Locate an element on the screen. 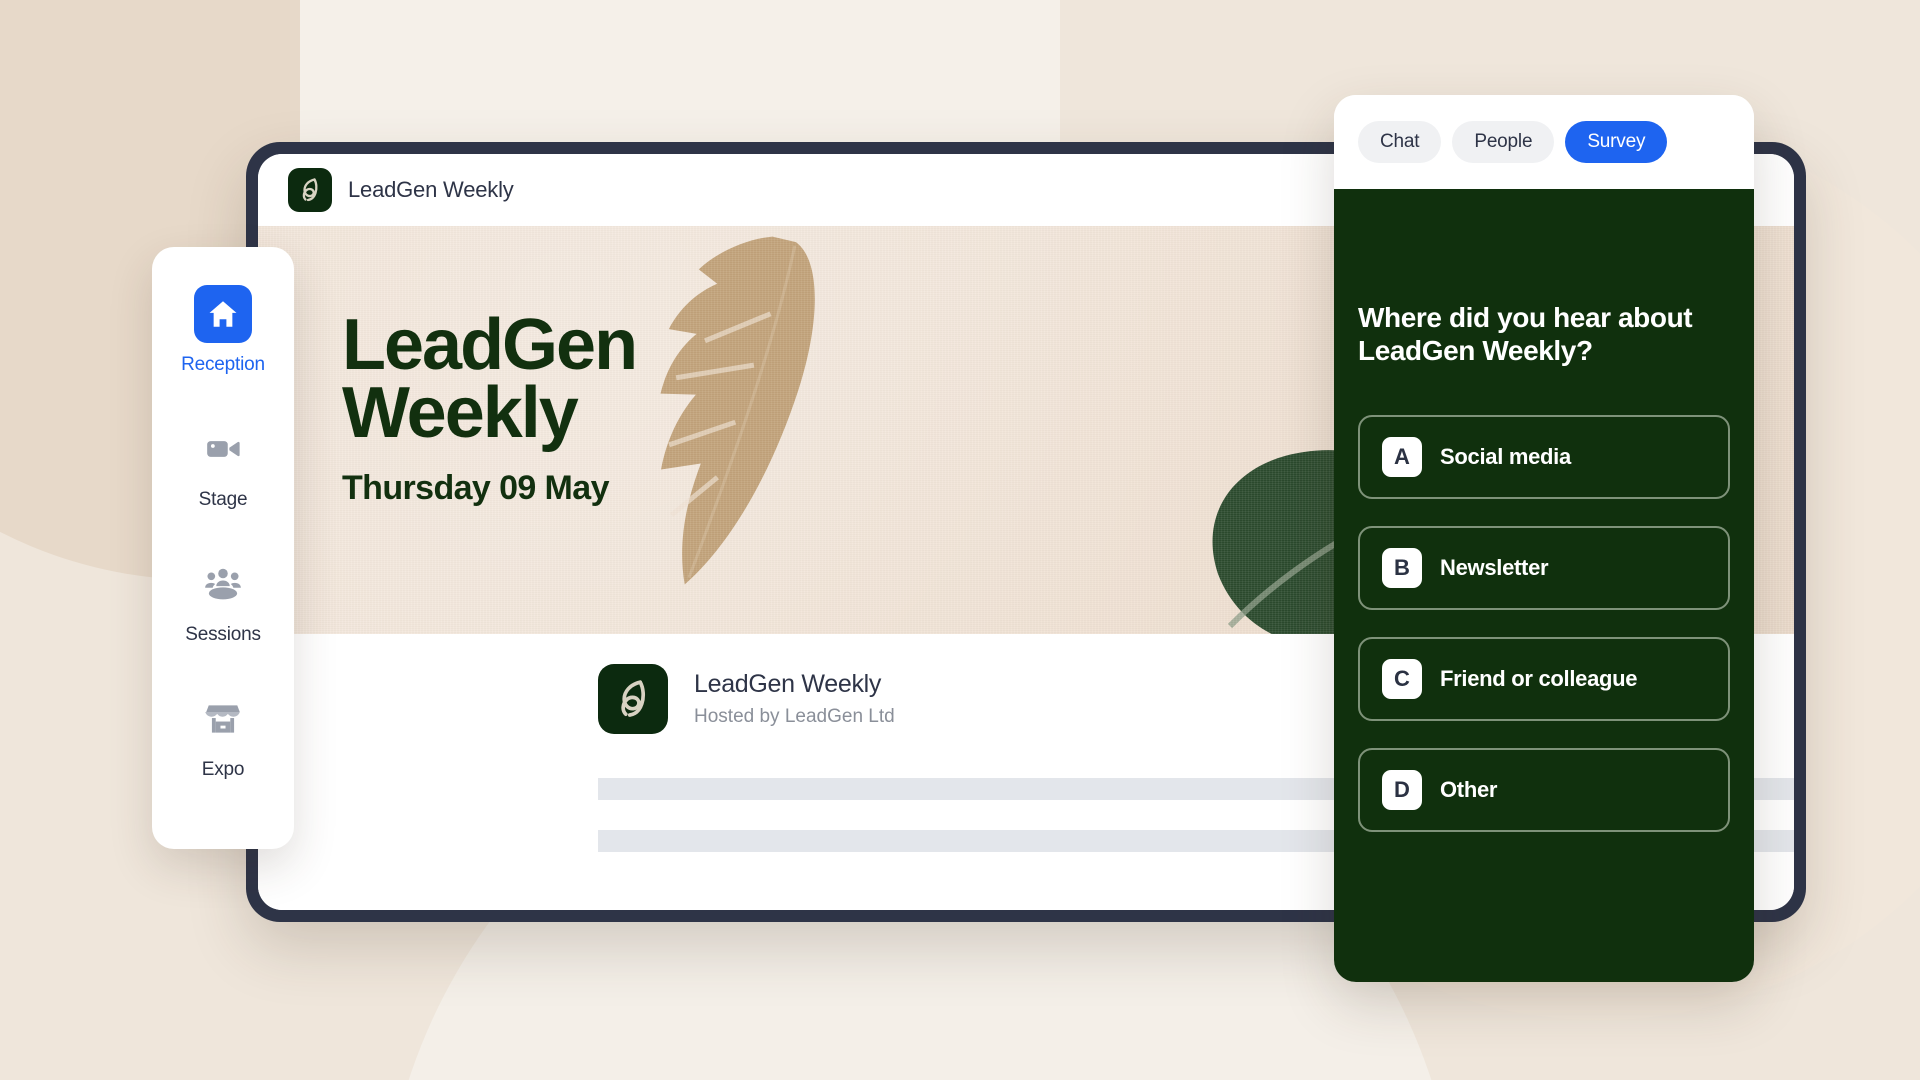  leadgen-loop-logo-icon is located at coordinates (310, 190).